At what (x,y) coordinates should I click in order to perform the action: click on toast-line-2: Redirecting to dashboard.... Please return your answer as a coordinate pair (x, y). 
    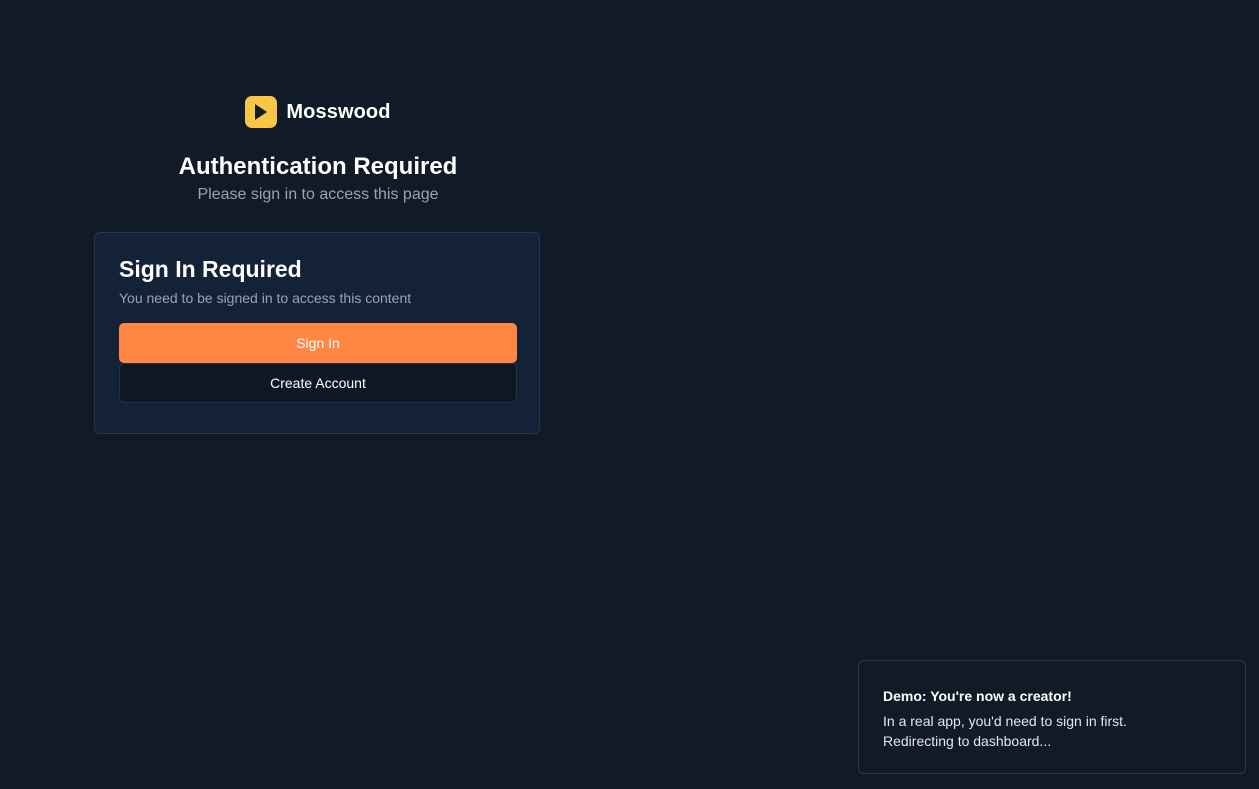
    Looking at the image, I should click on (967, 741).